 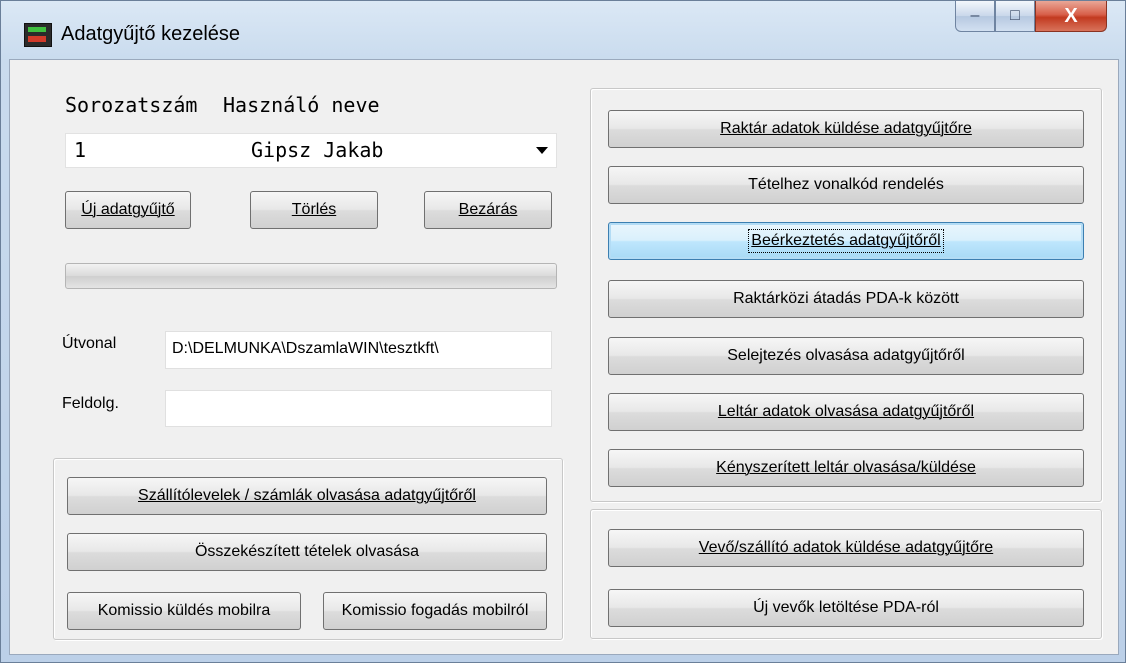 I want to click on path-label: Útvonal, so click(x=89, y=343).